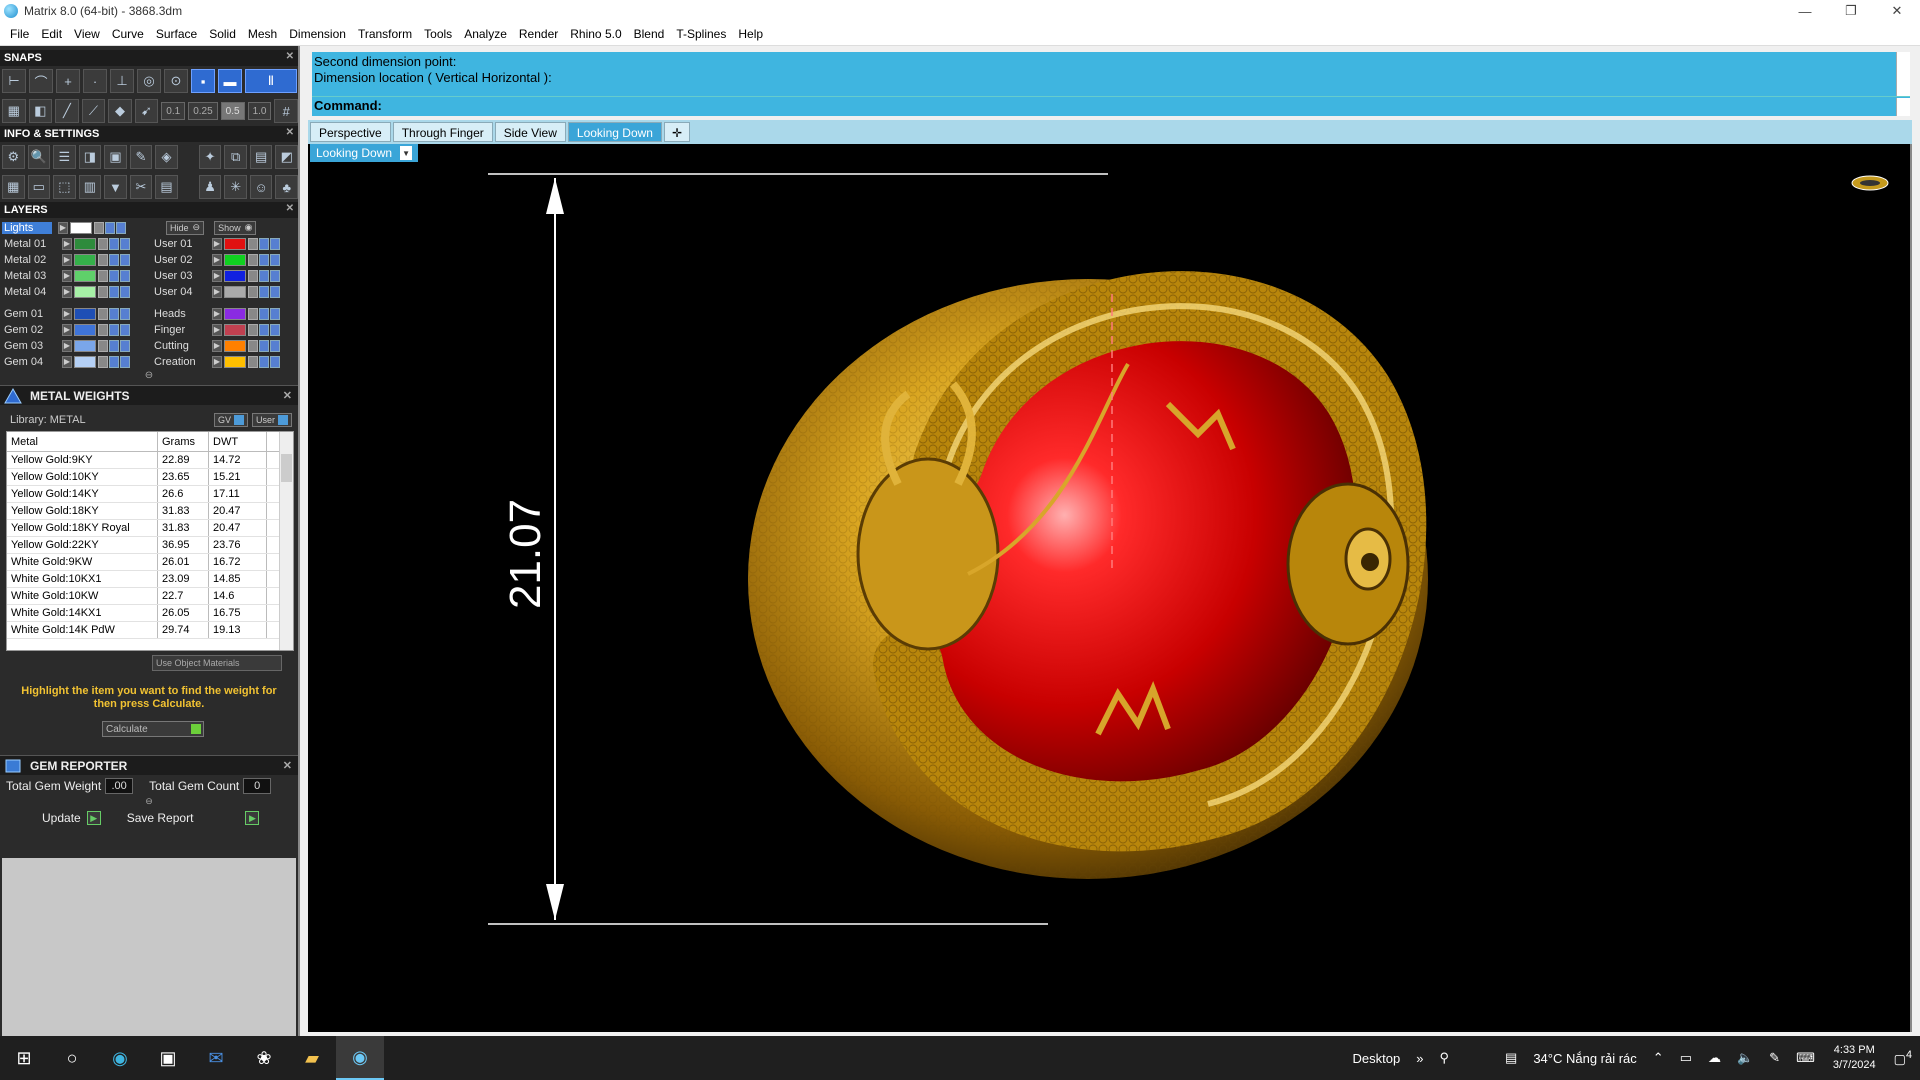 This screenshot has height=1080, width=1920. I want to click on chevron-icon: », so click(1419, 1058).